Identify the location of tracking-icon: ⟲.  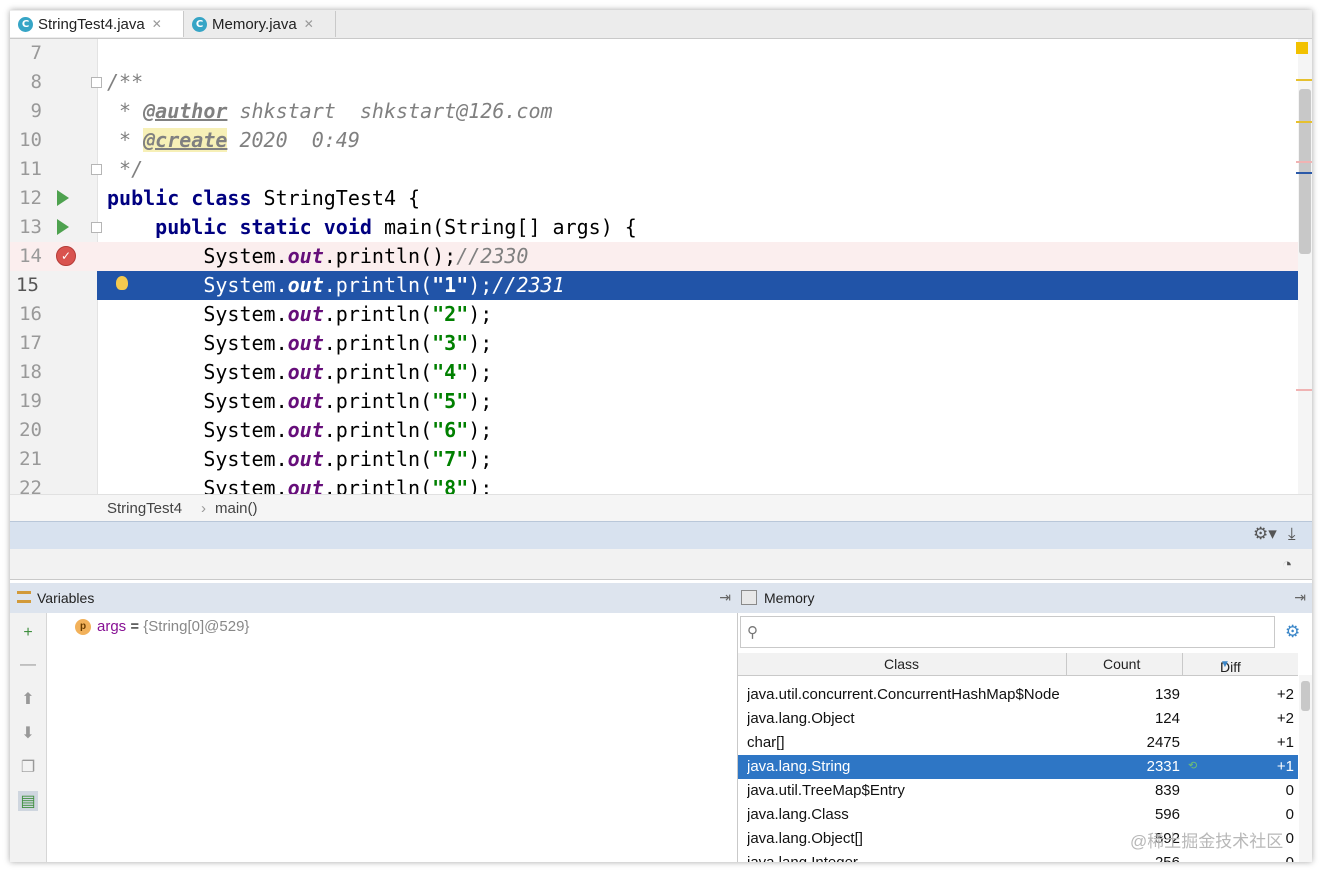
(1192, 765).